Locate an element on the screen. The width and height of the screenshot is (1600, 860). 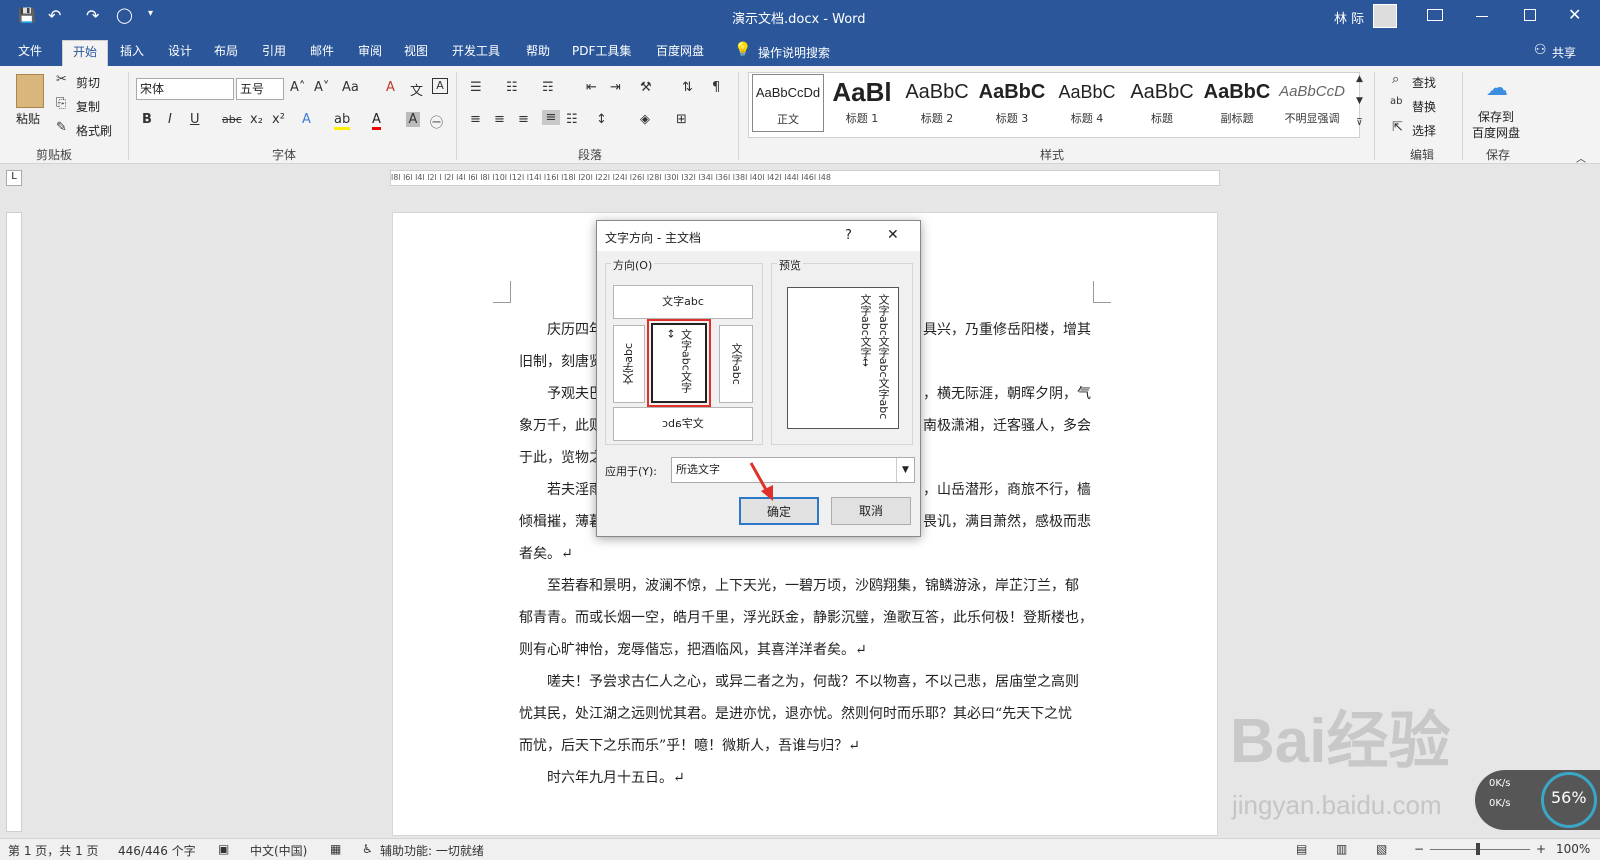
style-heading-2: AaBbC 标题 2 is located at coordinates (937, 103).